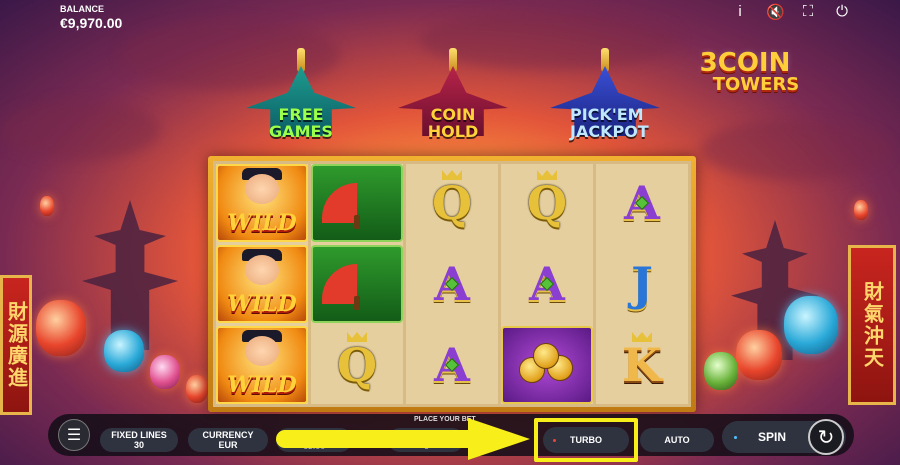  I want to click on tower-pickem-jackpot: PICK'EM JACKPOT, so click(605, 103).